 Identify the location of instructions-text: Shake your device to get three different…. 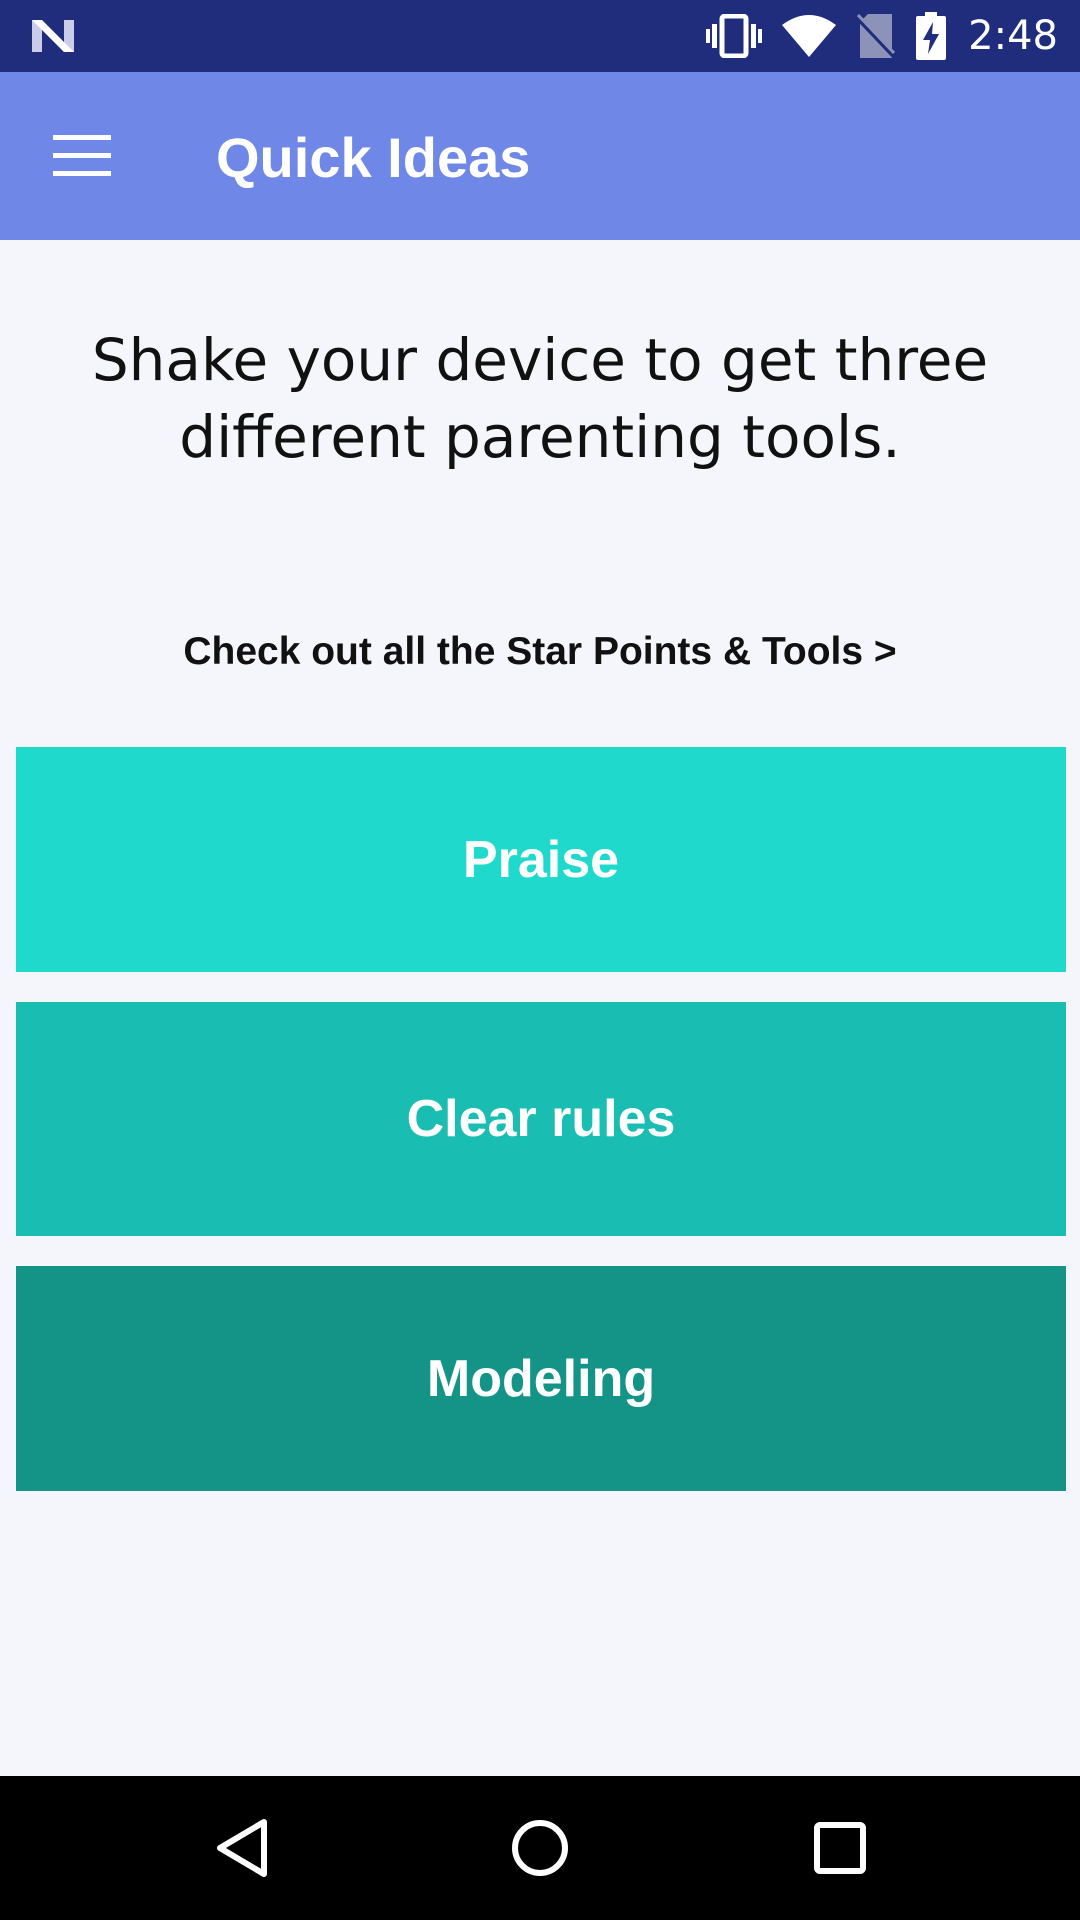
(540, 398).